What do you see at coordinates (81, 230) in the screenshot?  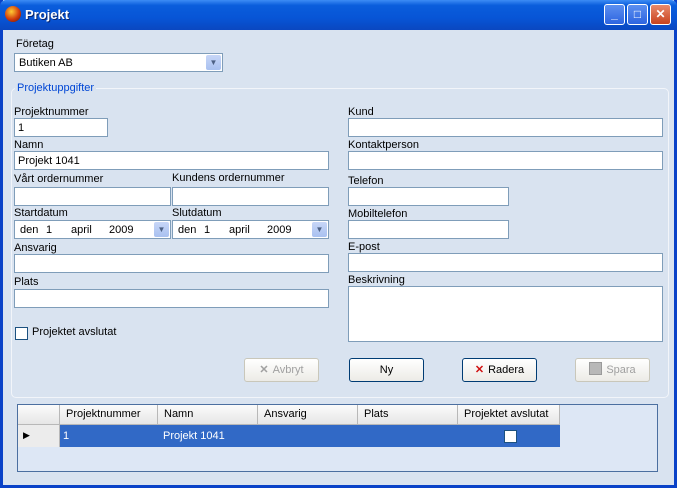 I see `start-date-month: april` at bounding box center [81, 230].